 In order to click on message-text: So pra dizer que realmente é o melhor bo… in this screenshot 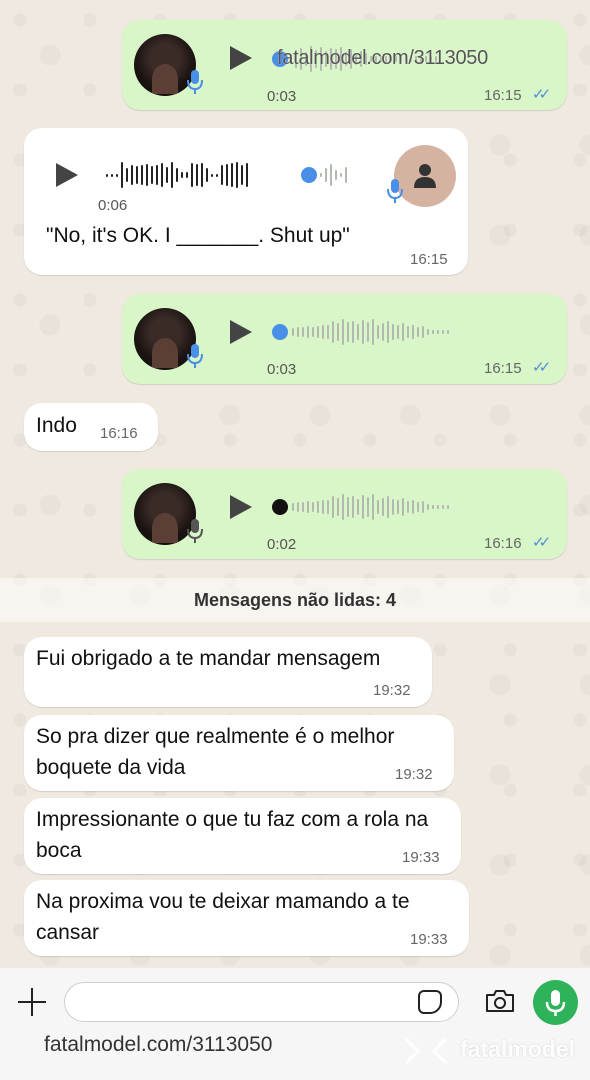, I will do `click(215, 752)`.